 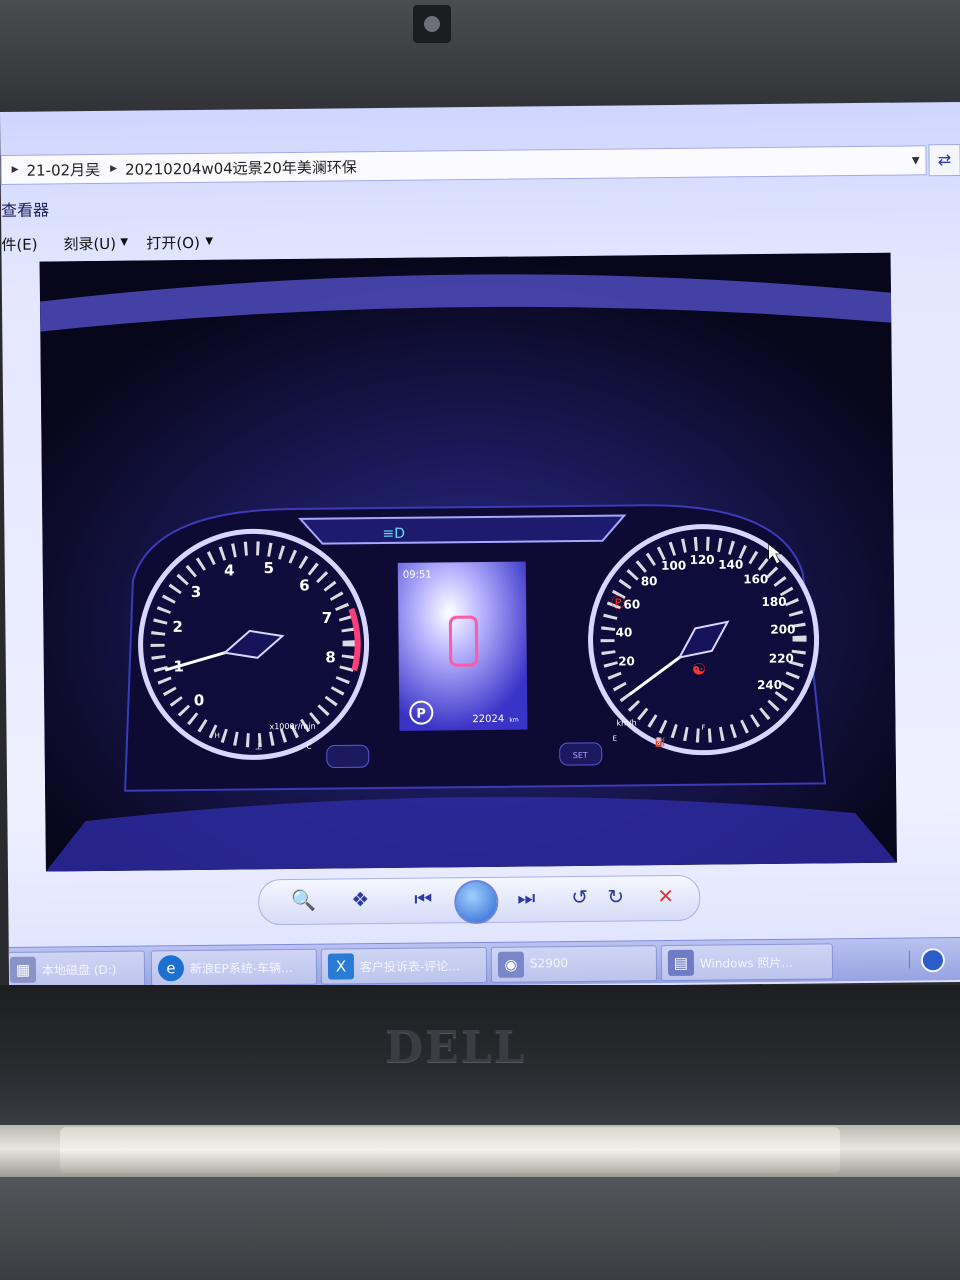 I want to click on tacho-label-6: 6, so click(x=304, y=585).